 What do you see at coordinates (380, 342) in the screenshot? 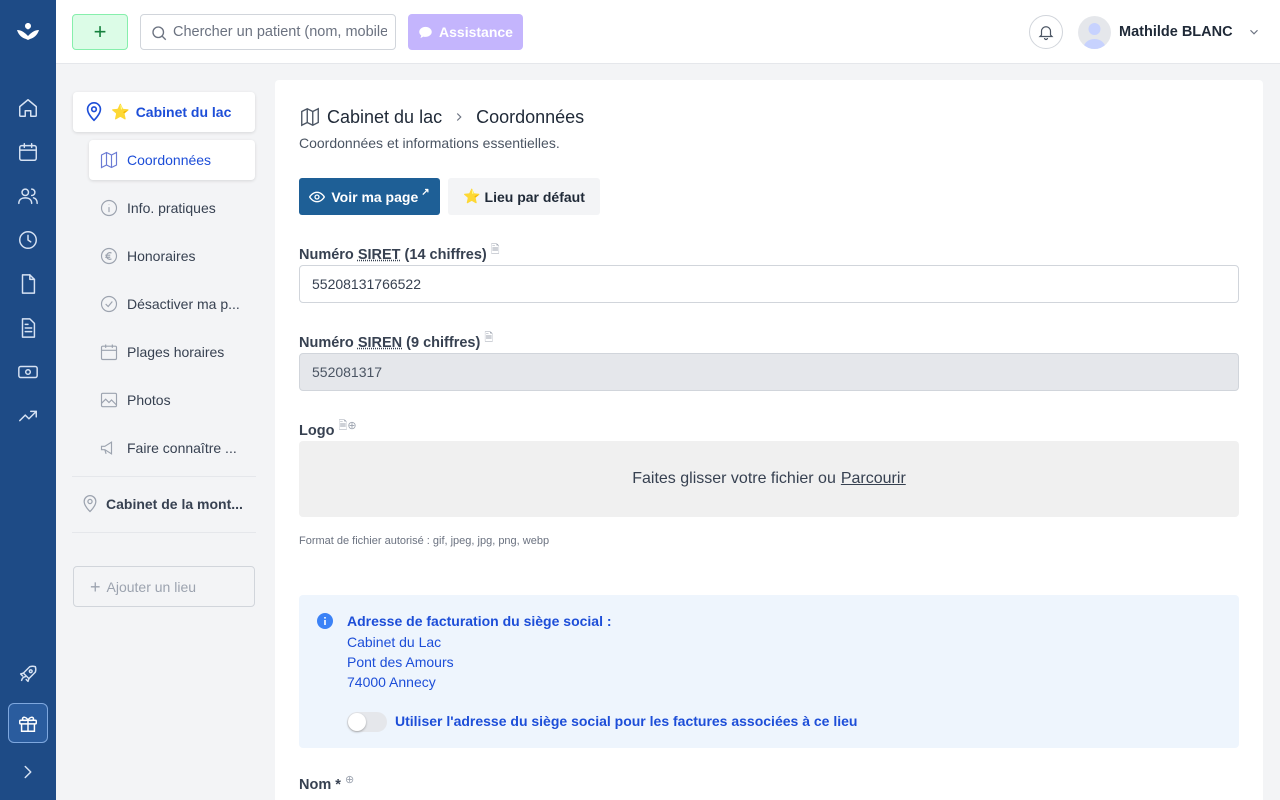
I see `siren-abbr: SIREN` at bounding box center [380, 342].